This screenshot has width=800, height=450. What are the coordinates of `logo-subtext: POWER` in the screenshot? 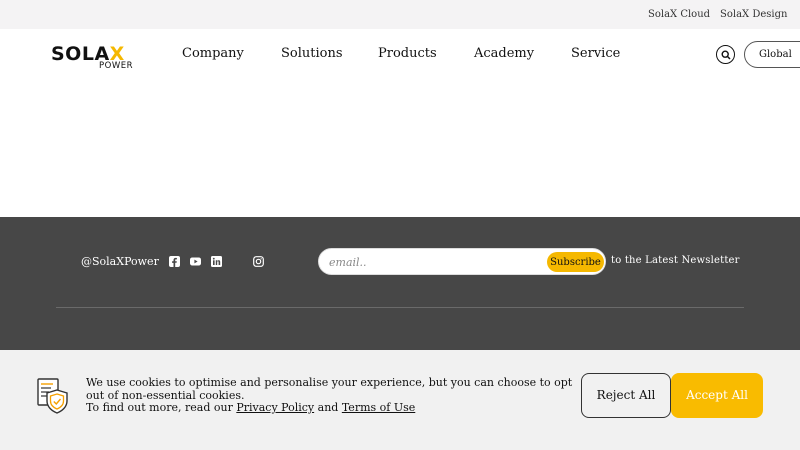 It's located at (116, 66).